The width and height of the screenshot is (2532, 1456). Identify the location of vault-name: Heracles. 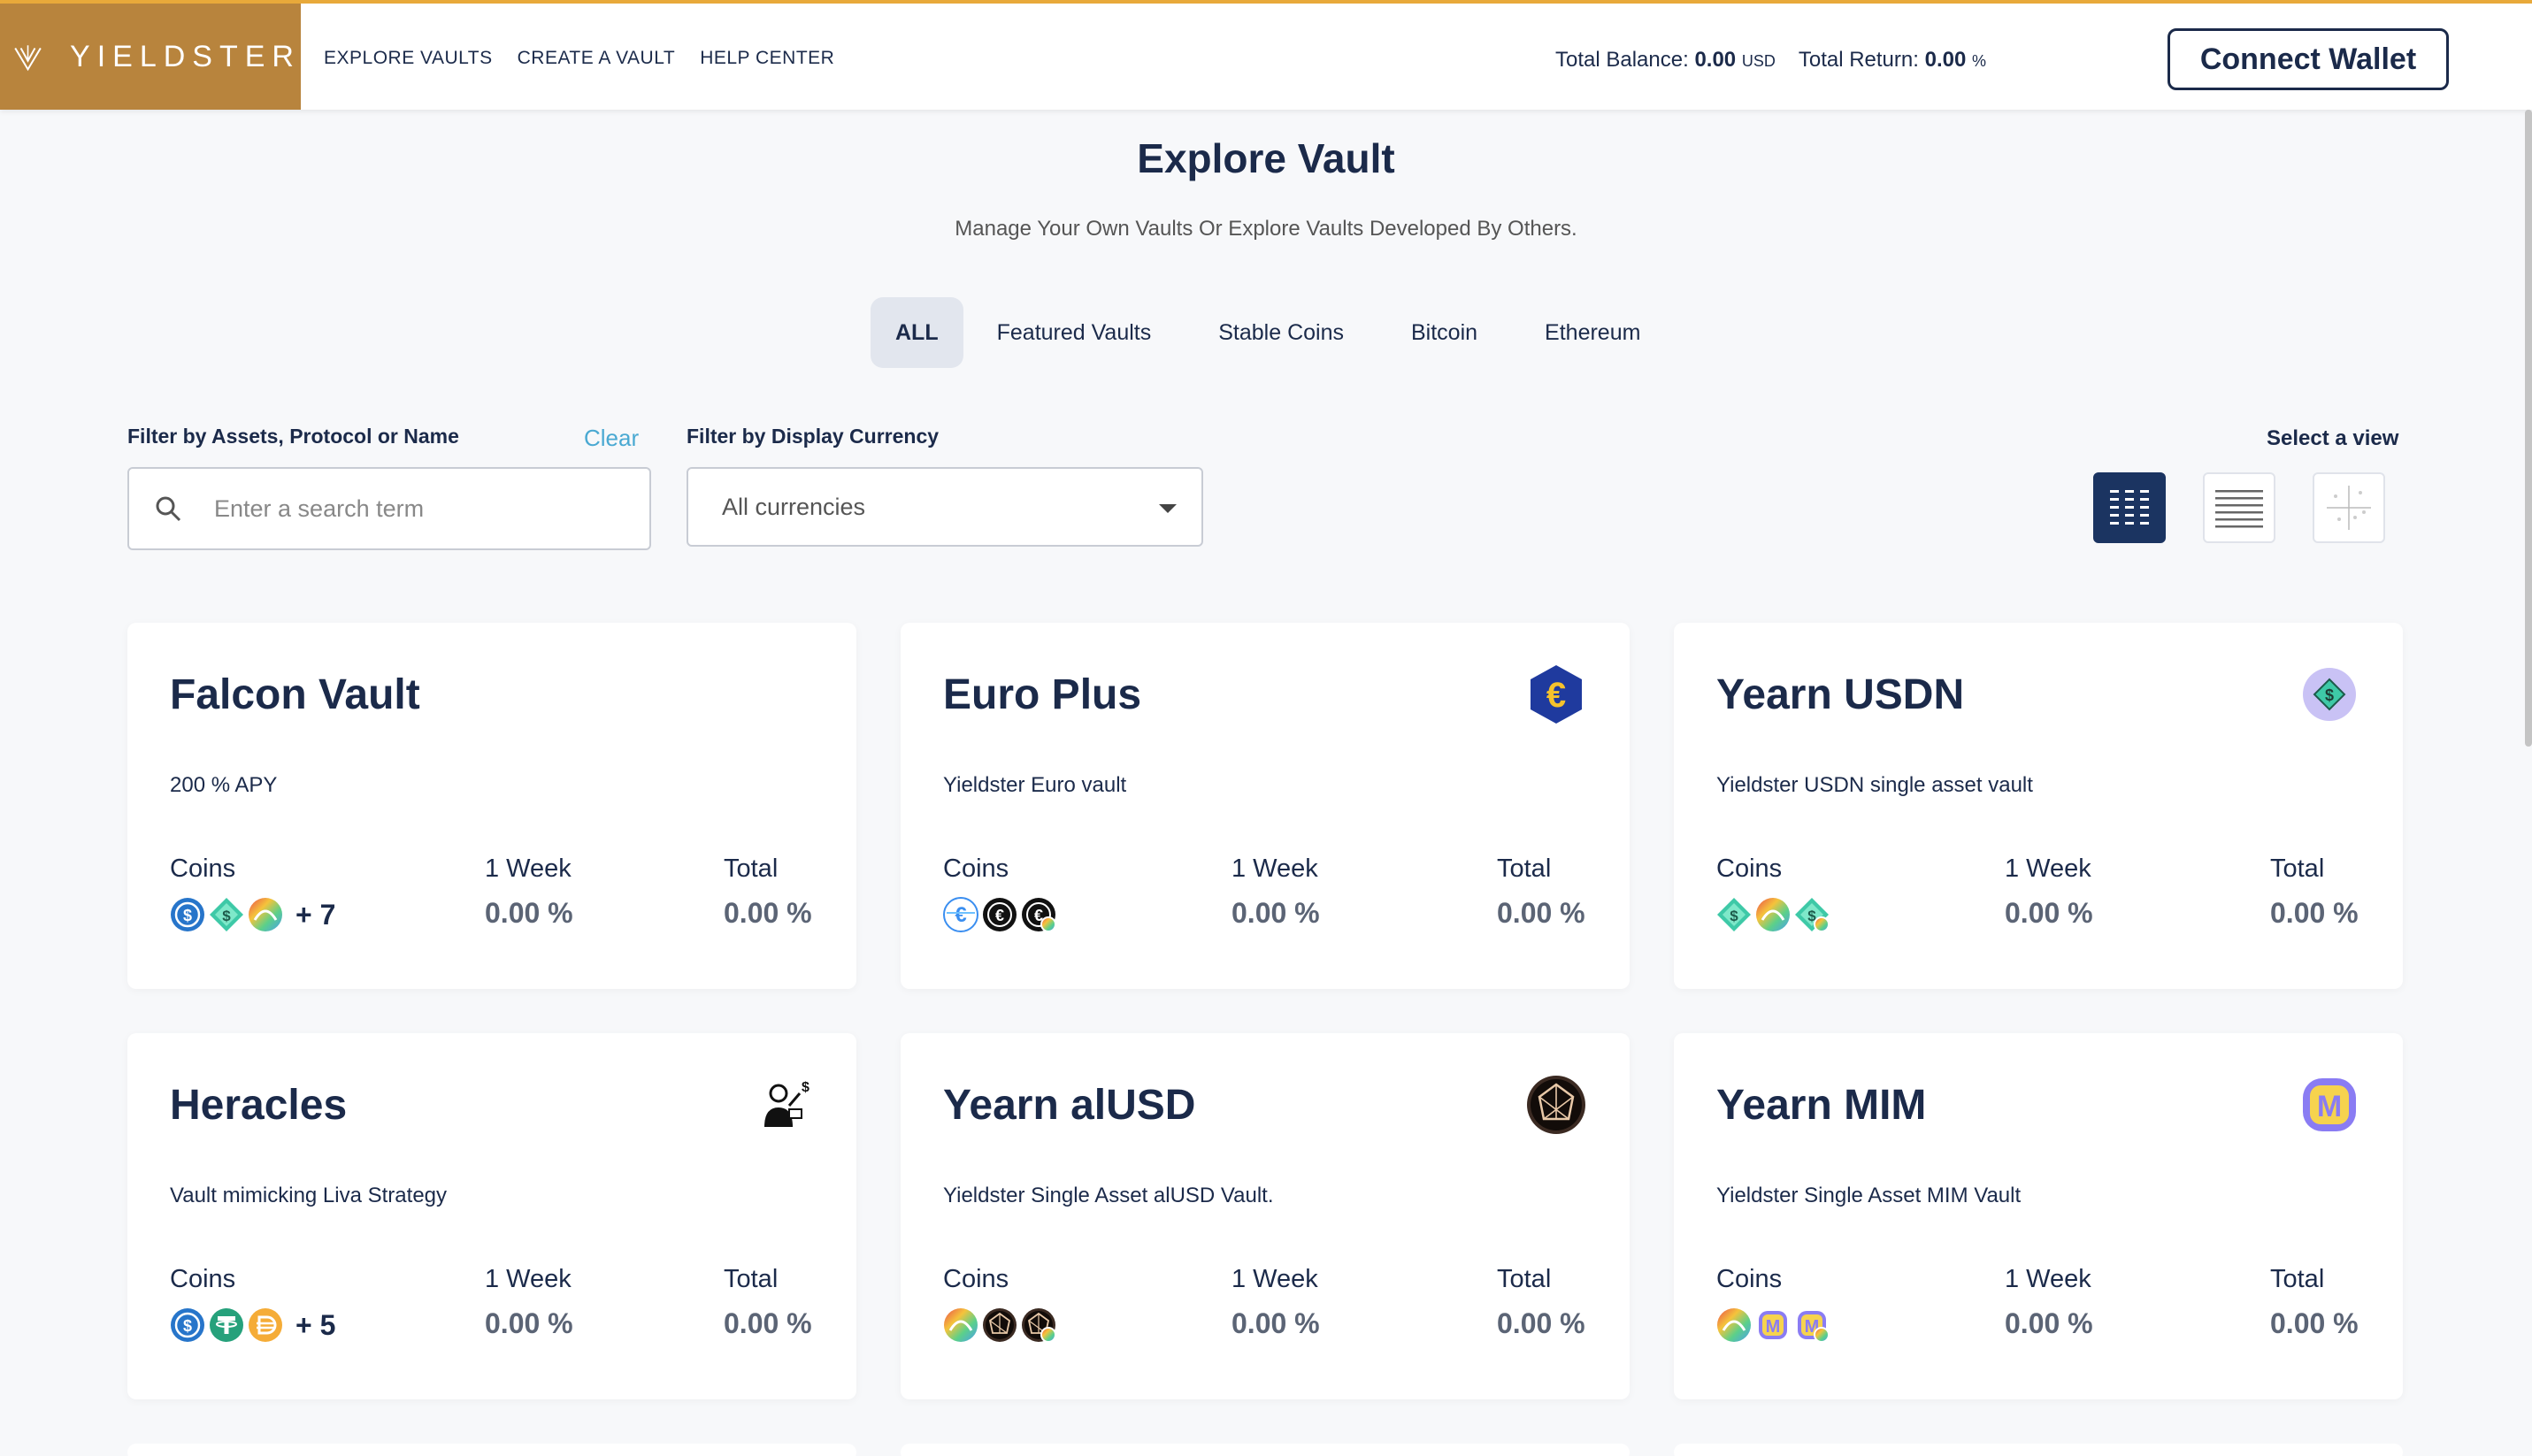
(259, 1105).